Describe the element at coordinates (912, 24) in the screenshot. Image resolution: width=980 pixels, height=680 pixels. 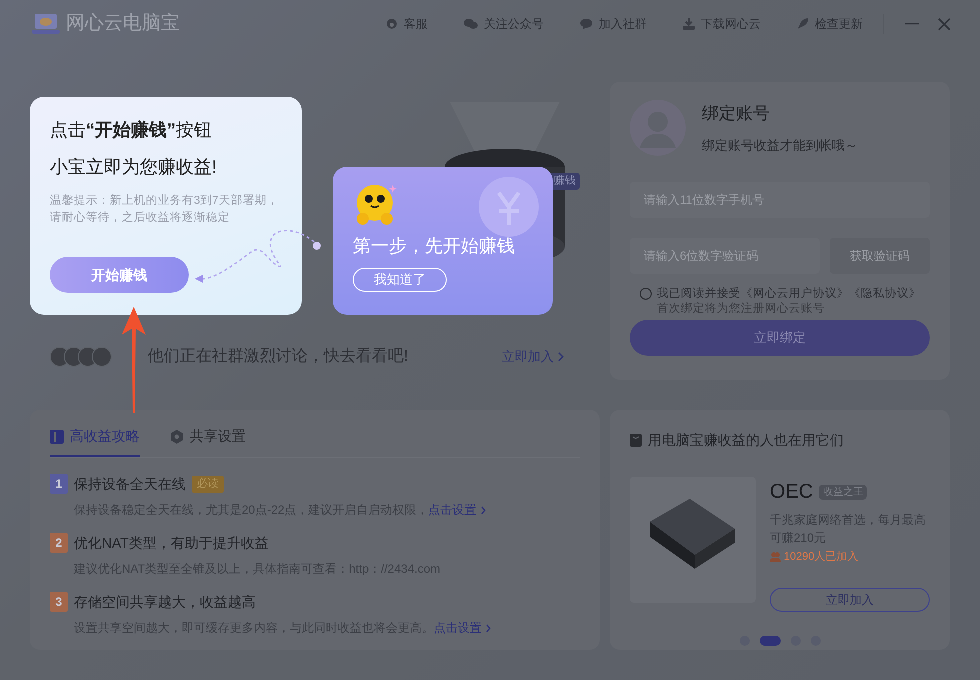
I see `minimize-icon` at that location.